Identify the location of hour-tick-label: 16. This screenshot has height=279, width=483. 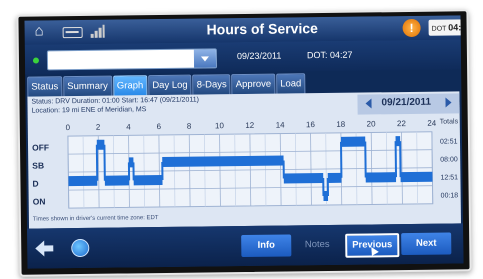
(310, 125).